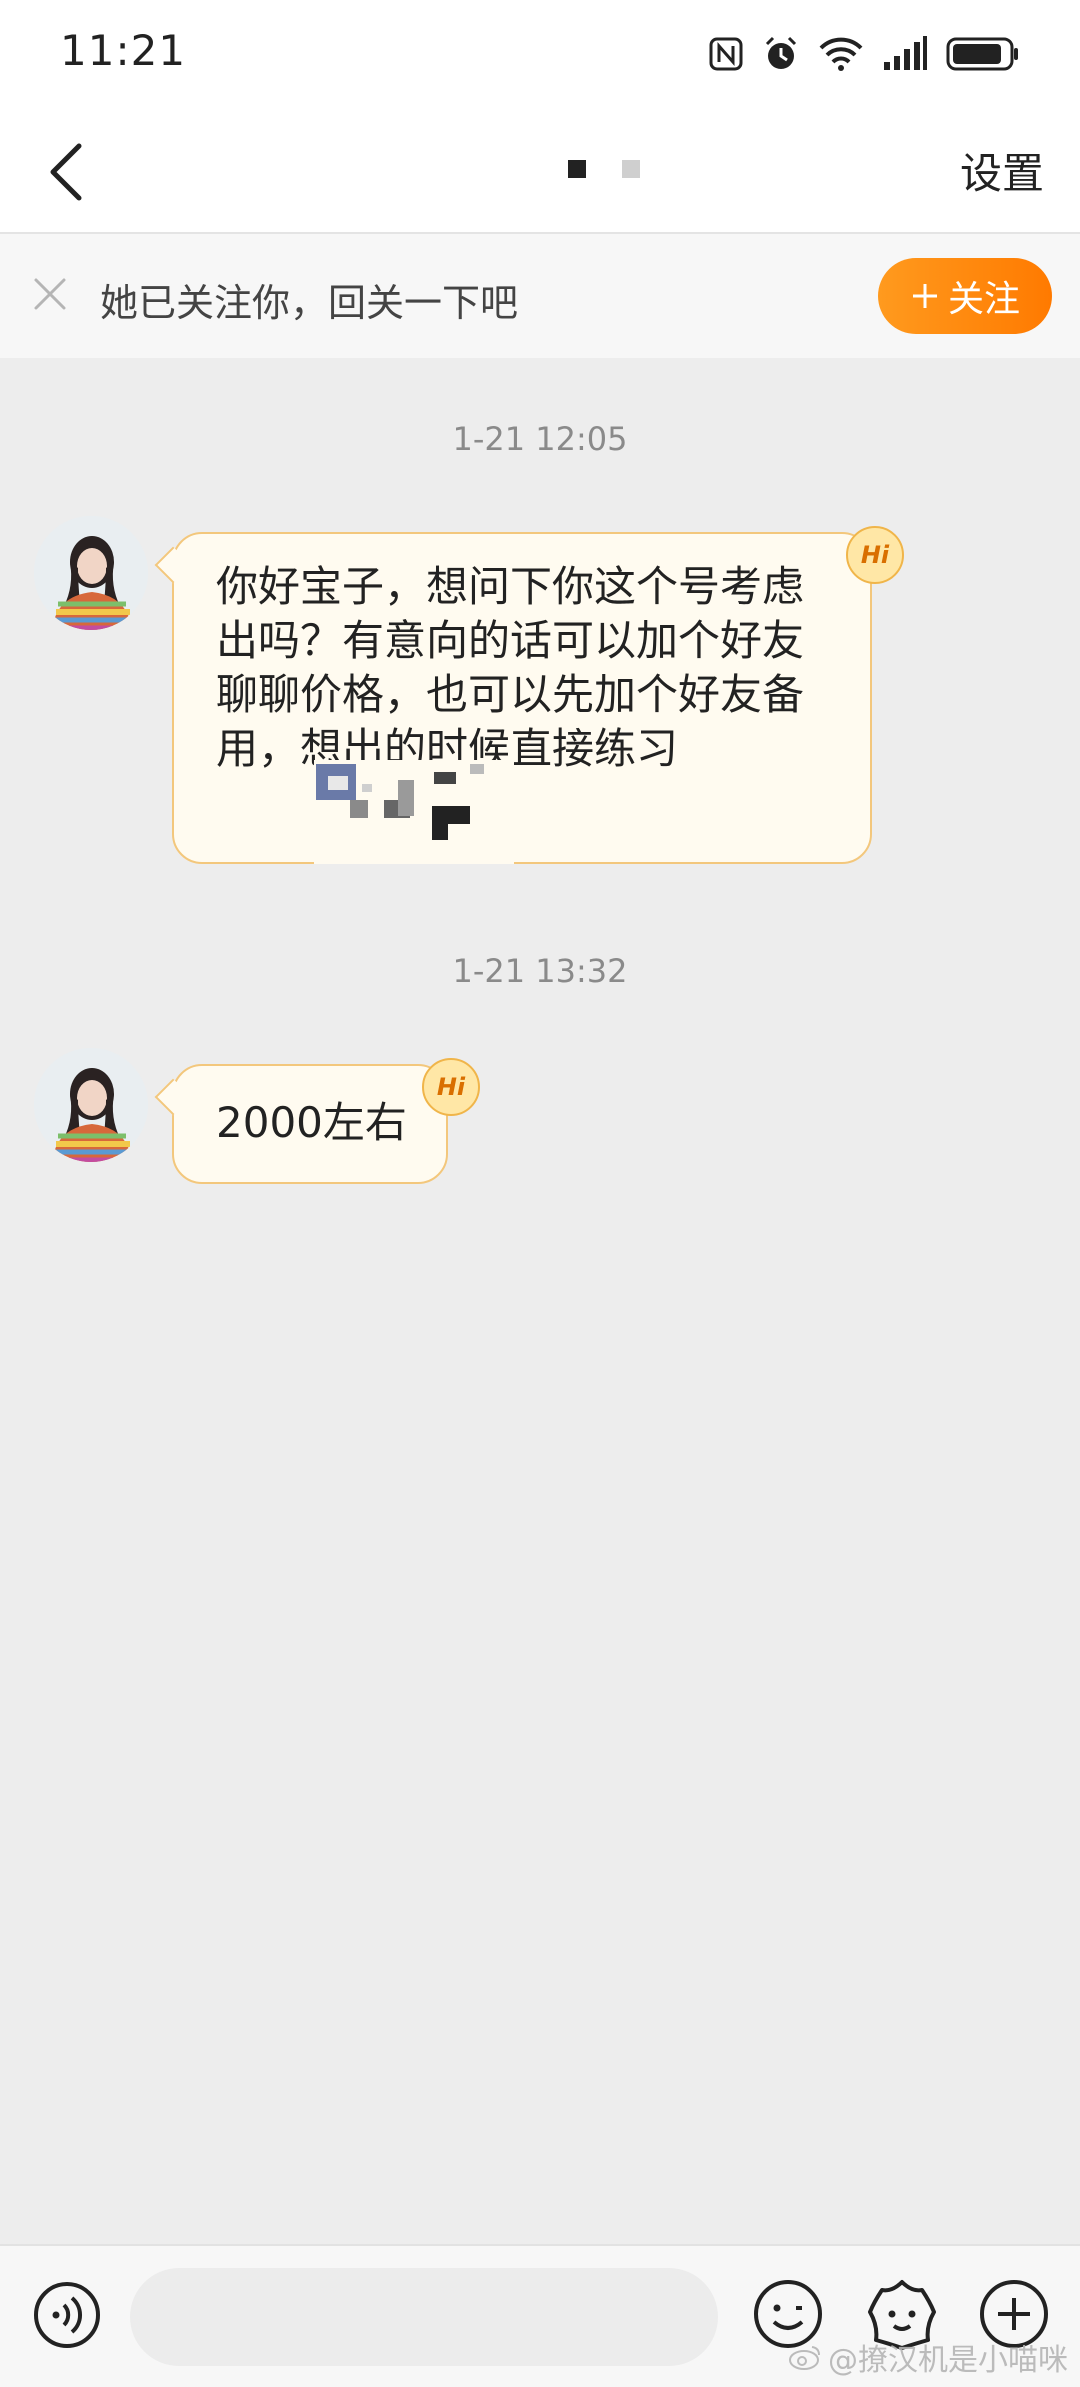 The width and height of the screenshot is (1080, 2387). I want to click on mosaic-redaction, so click(414, 812).